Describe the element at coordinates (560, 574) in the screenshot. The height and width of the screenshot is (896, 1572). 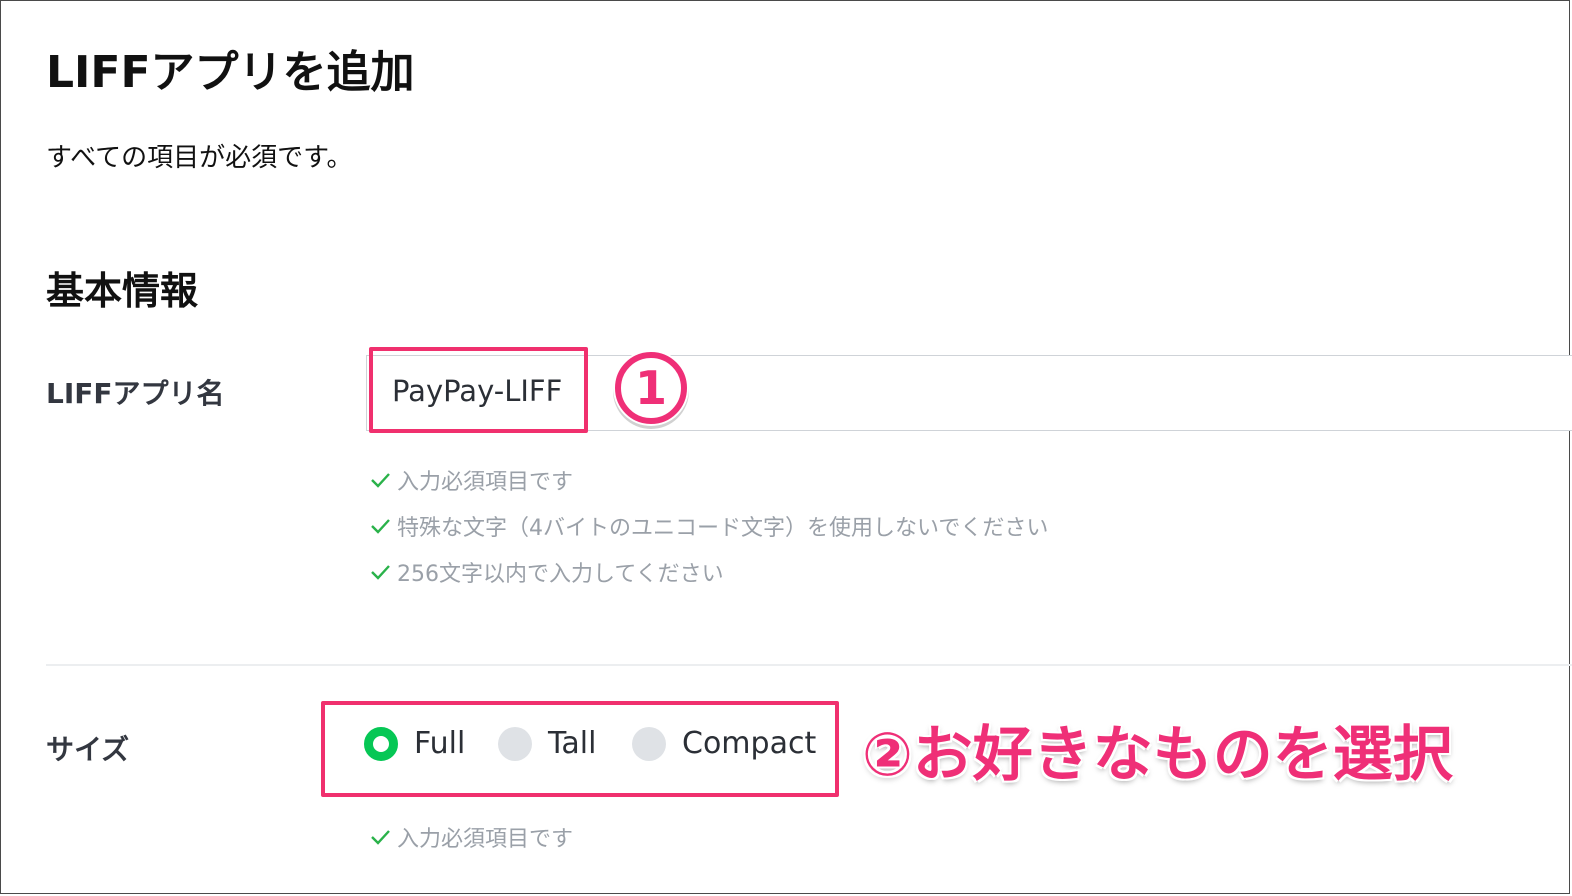
I see `hint-text: 256文字以内で入力してください` at that location.